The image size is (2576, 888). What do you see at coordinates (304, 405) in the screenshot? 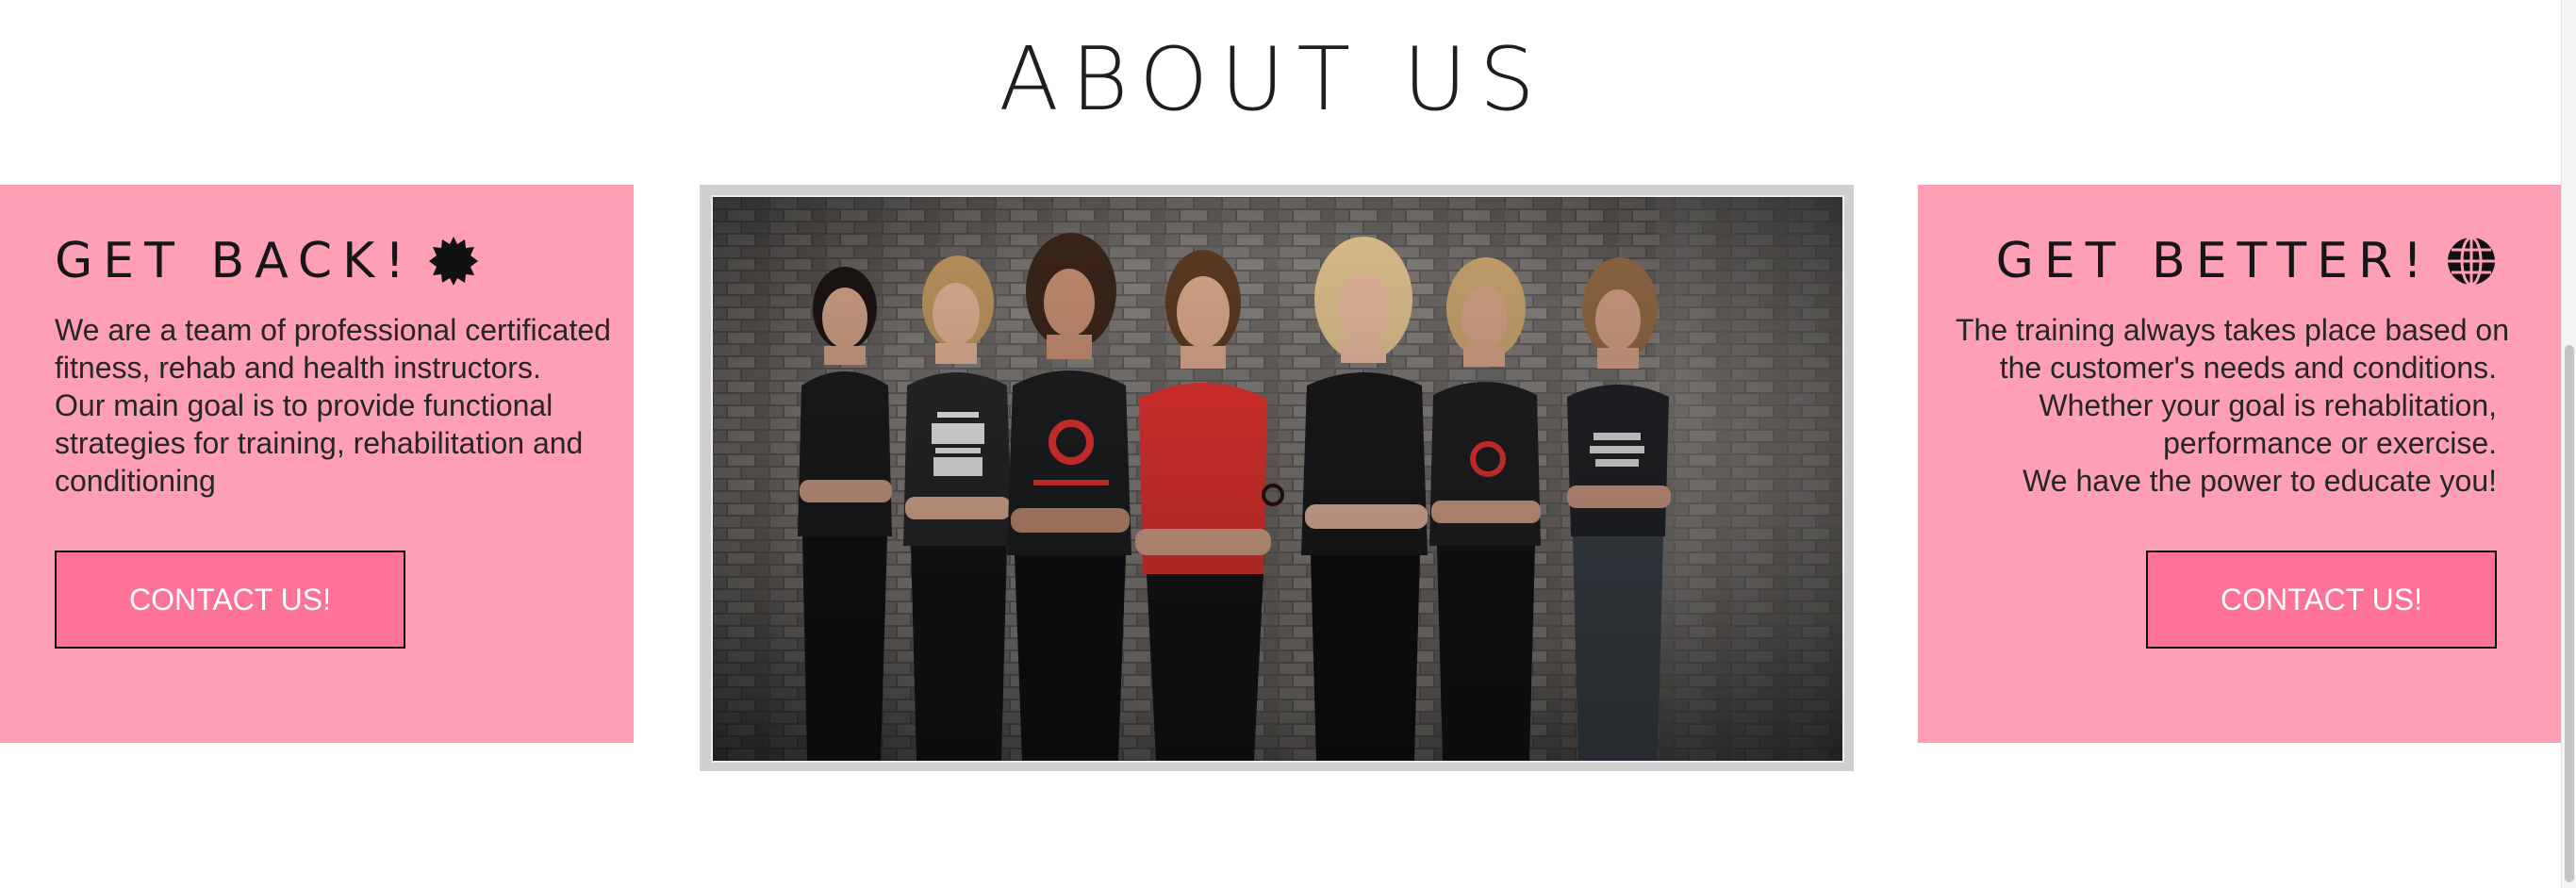
I see `description-line: Our main goal is to provide functional` at bounding box center [304, 405].